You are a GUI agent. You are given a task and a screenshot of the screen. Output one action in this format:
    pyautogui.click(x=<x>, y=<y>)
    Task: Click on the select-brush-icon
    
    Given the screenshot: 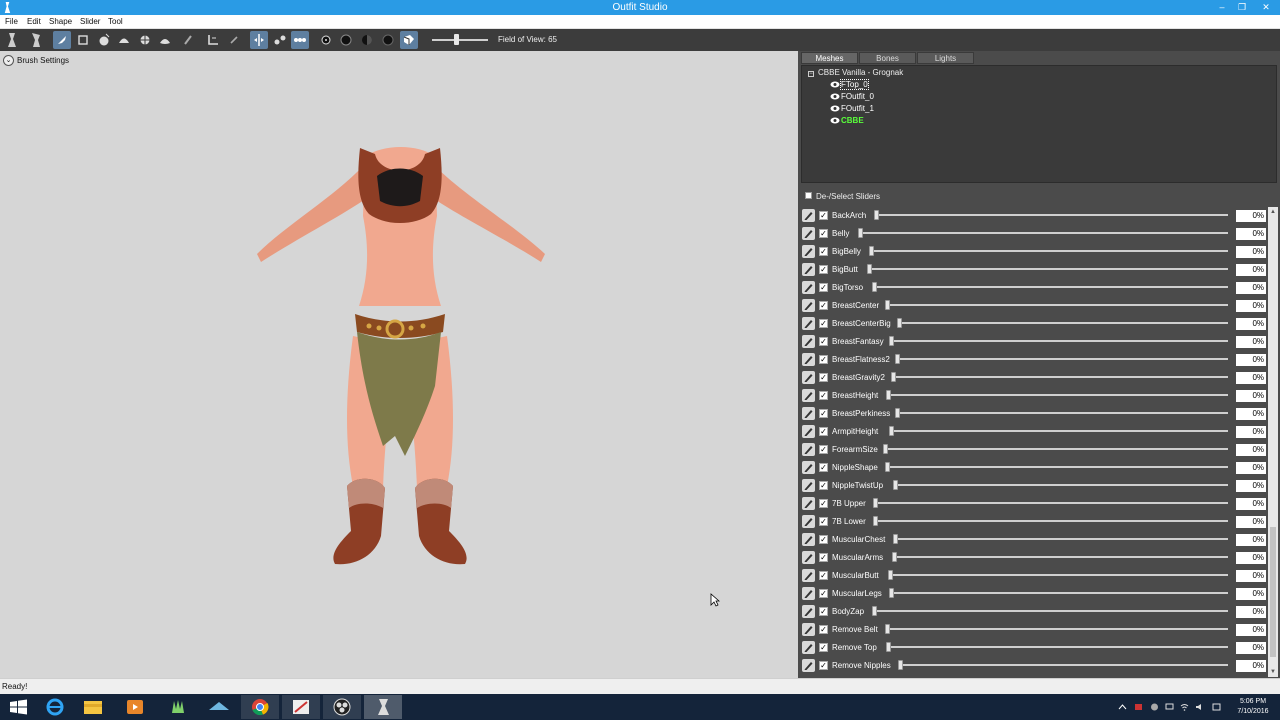 What is the action you would take?
    pyautogui.click(x=62, y=40)
    